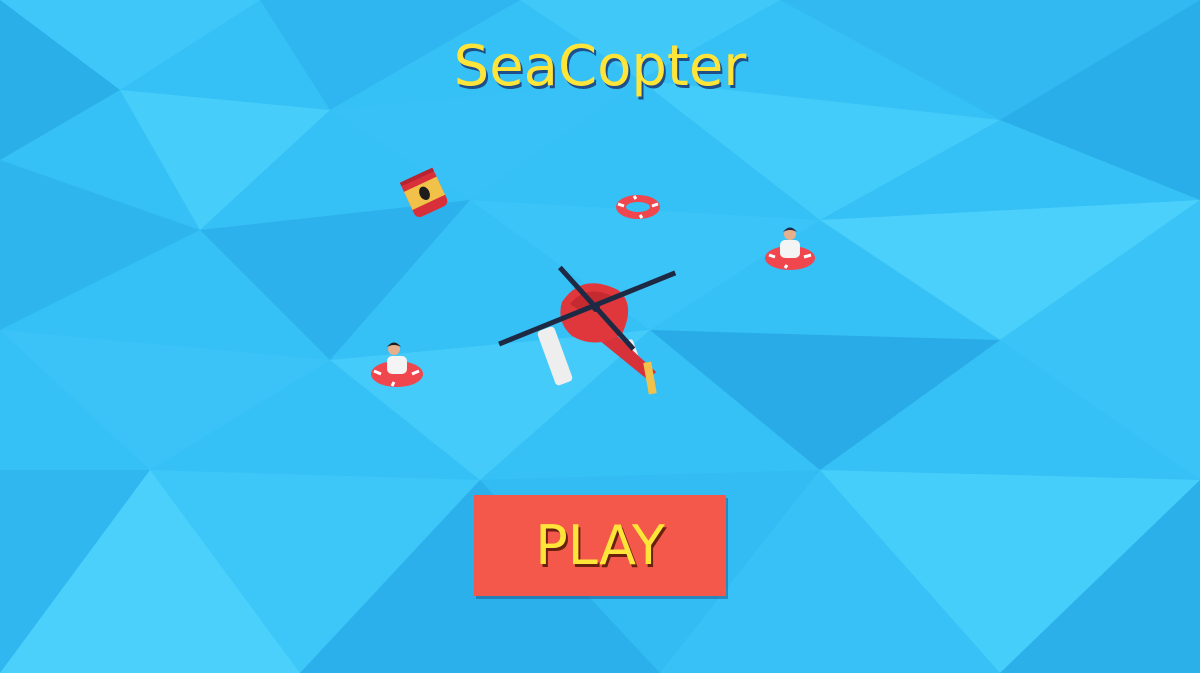 This screenshot has width=1200, height=673. Describe the element at coordinates (423, 192) in the screenshot. I see `oil-barrel-icon` at that location.